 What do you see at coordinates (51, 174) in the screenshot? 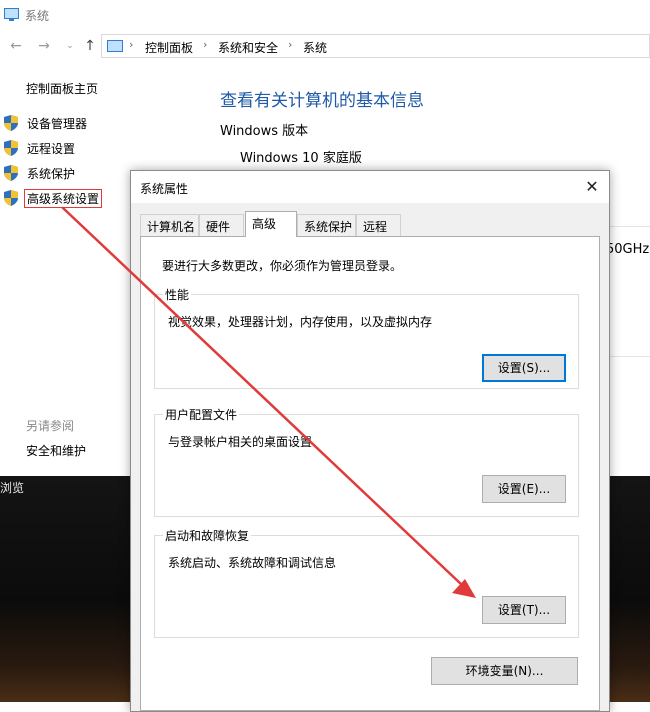
I see `nav-label: 系统保护` at bounding box center [51, 174].